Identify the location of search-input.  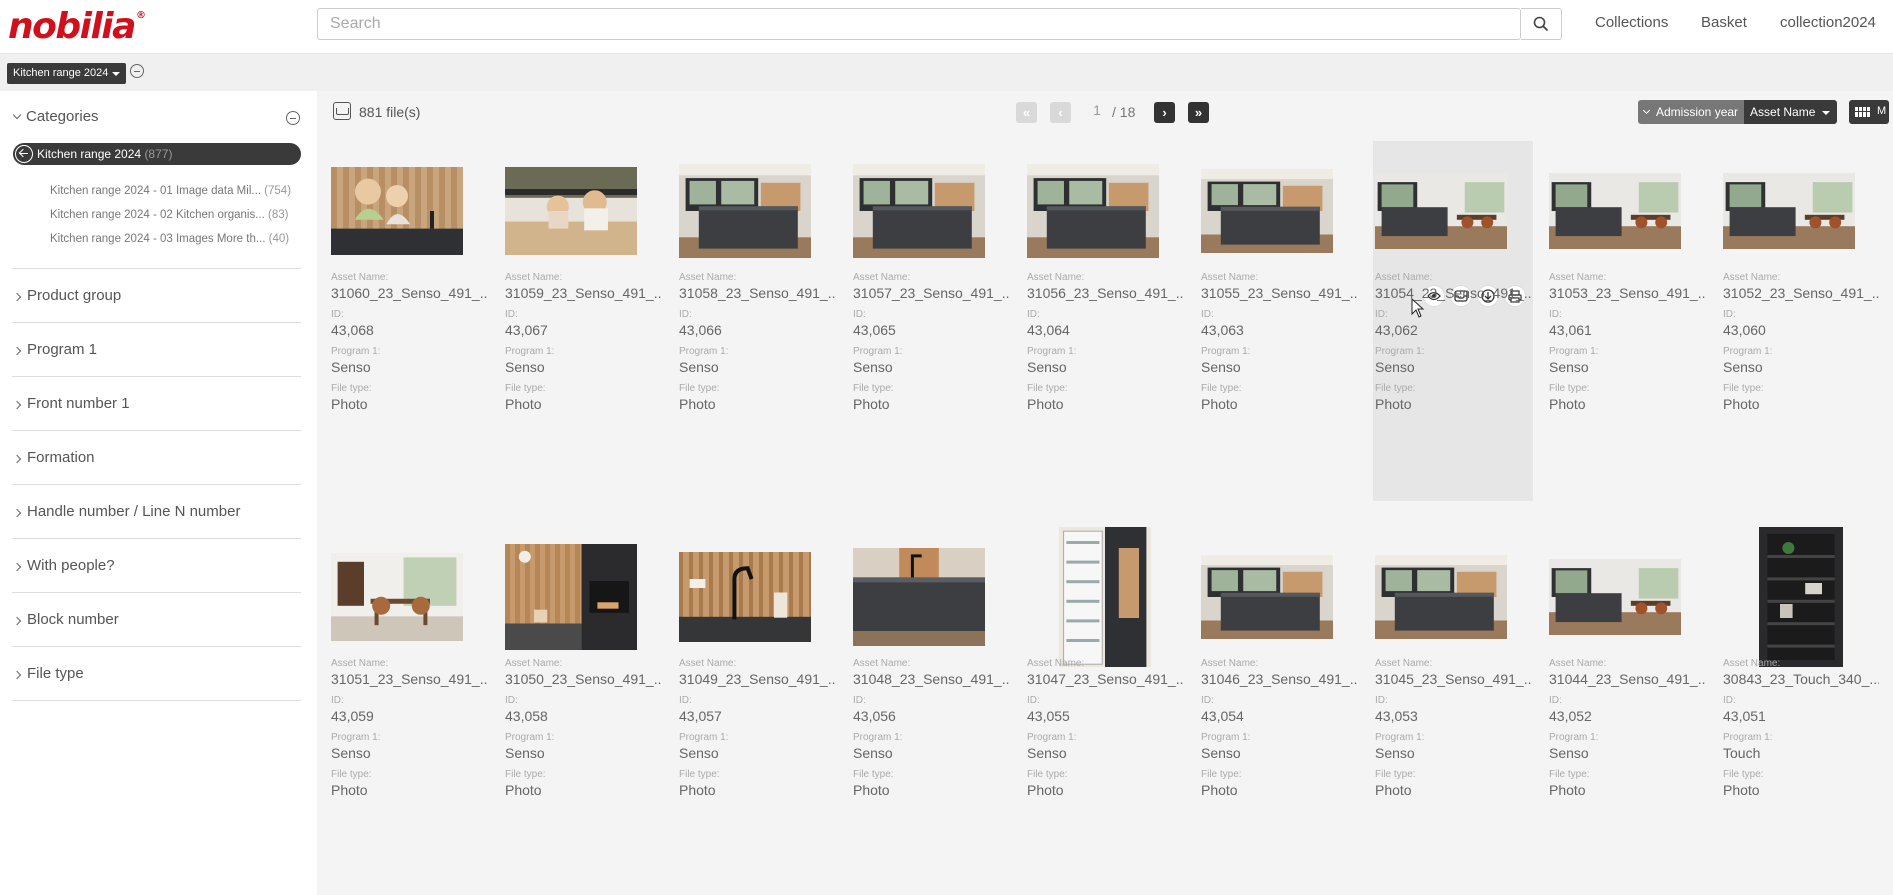
(920, 24).